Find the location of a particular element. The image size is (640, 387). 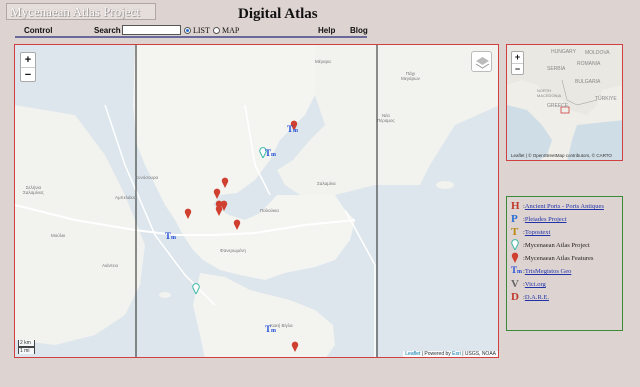

legend-text: Mycenaean Atlas Project is located at coordinates (557, 245).